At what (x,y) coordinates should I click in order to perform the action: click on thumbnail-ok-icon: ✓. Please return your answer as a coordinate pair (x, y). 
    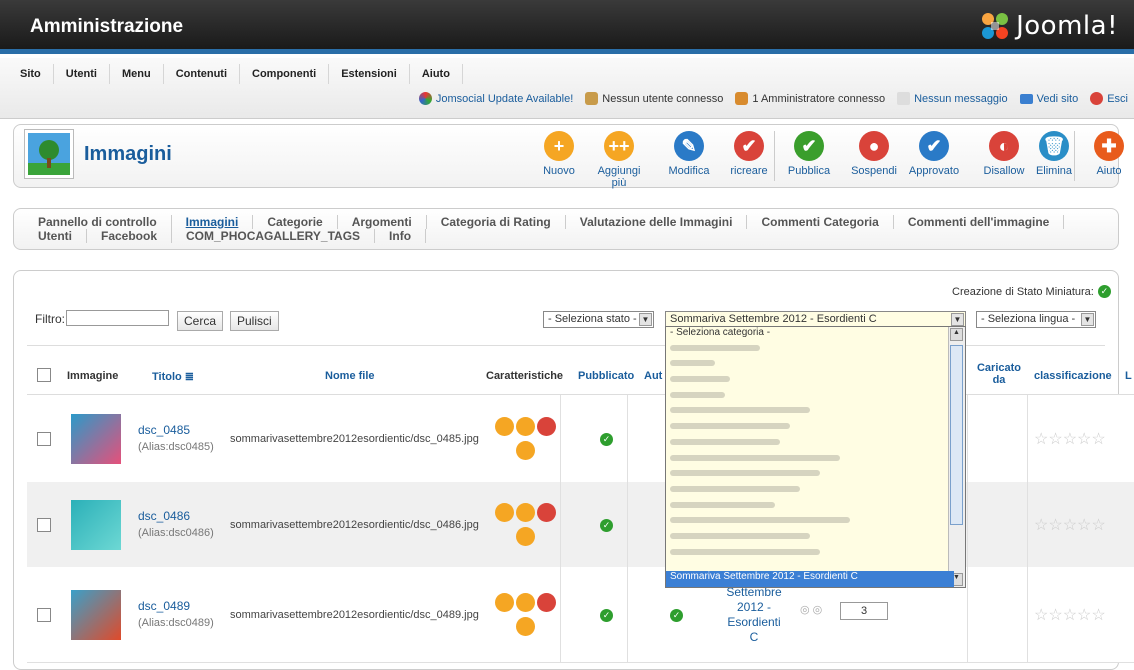
    Looking at the image, I should click on (1104, 291).